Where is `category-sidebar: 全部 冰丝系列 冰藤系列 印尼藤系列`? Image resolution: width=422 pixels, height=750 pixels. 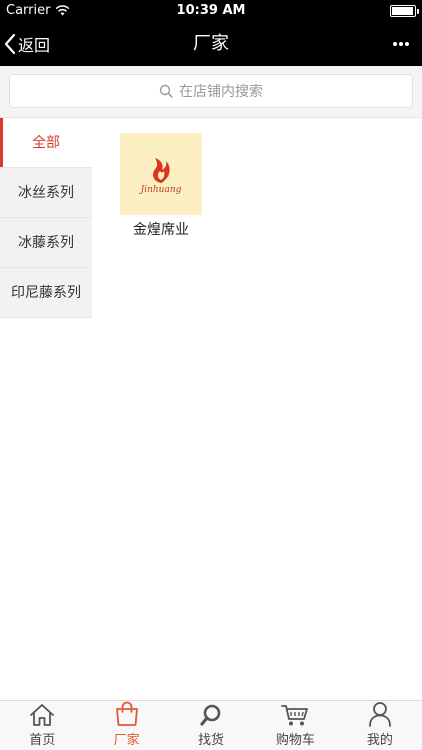
category-sidebar: 全部 冰丝系列 冰藤系列 印尼藤系列 is located at coordinates (46, 218).